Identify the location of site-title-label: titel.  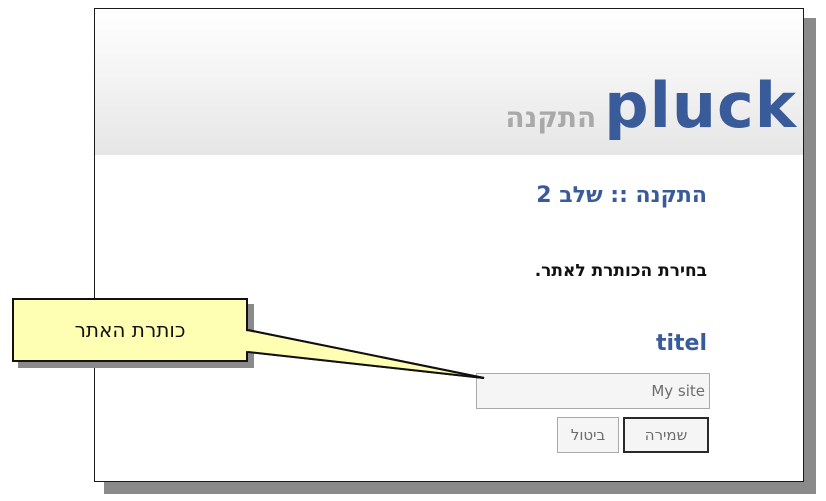
(681, 343).